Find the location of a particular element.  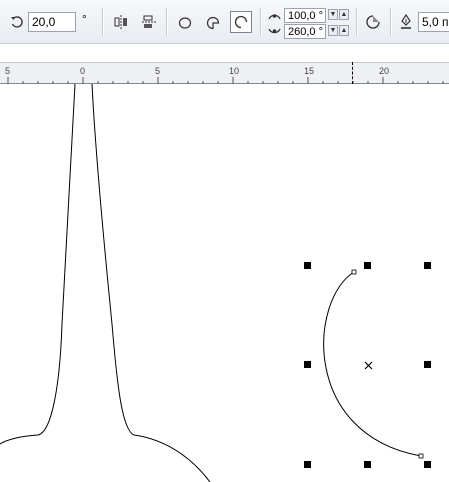

start-angle-input is located at coordinates (305, 15).